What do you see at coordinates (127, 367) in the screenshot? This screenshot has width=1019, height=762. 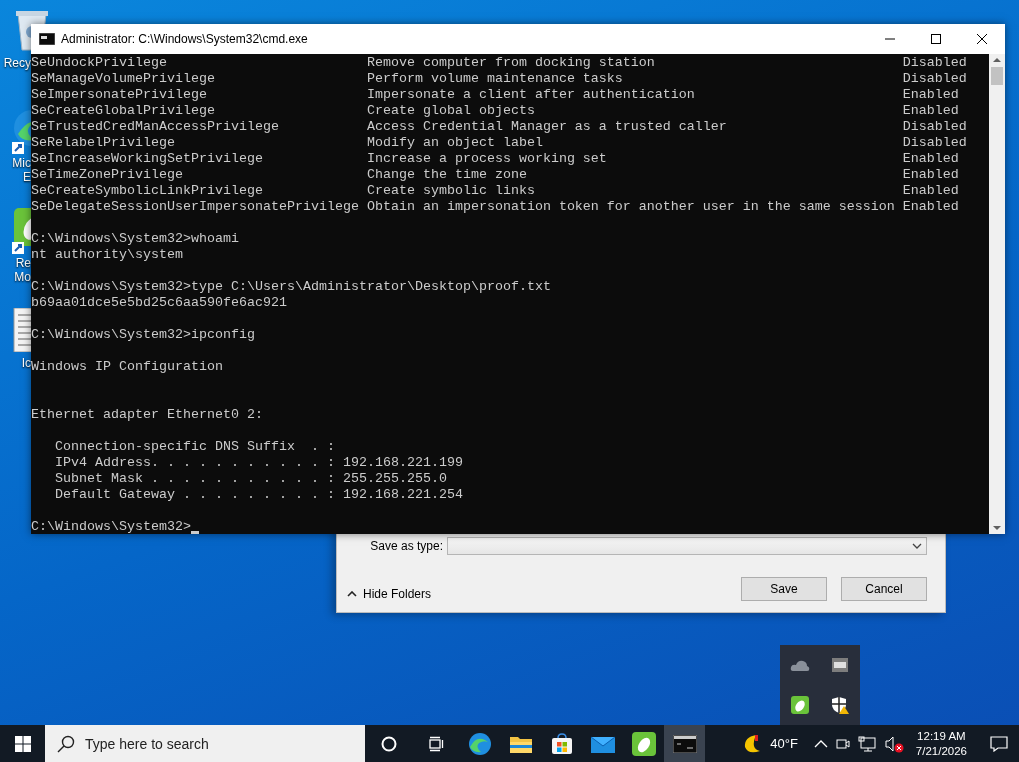 I see `console-line: Windows IP Configuration` at bounding box center [127, 367].